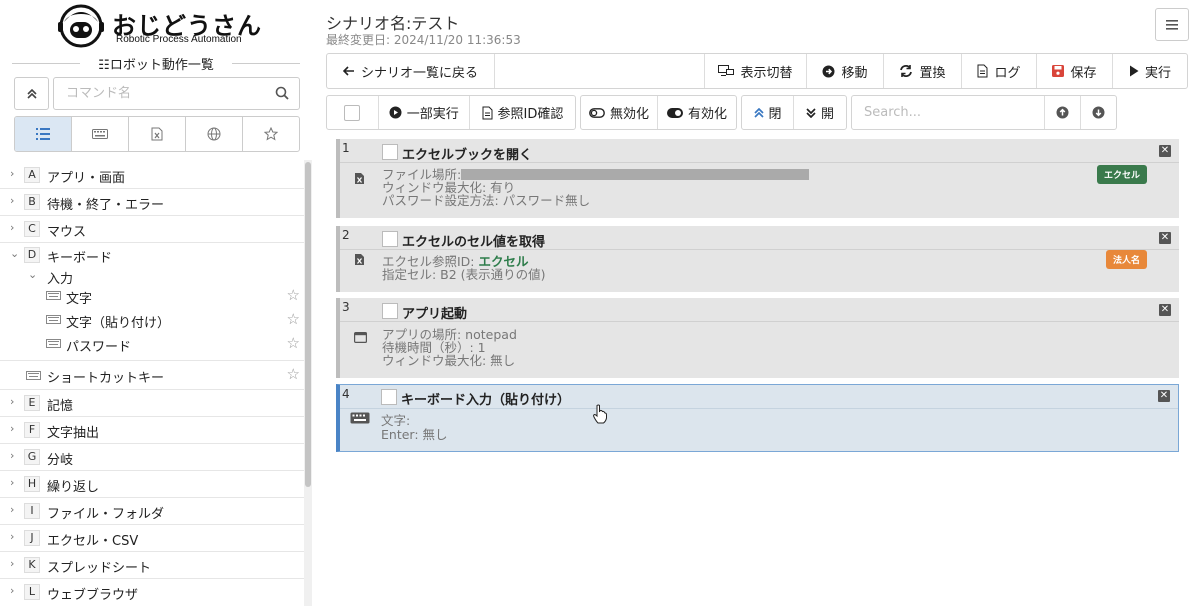 The image size is (1200, 606). I want to click on tree-category-f: › F 文字抽出, so click(152, 430).